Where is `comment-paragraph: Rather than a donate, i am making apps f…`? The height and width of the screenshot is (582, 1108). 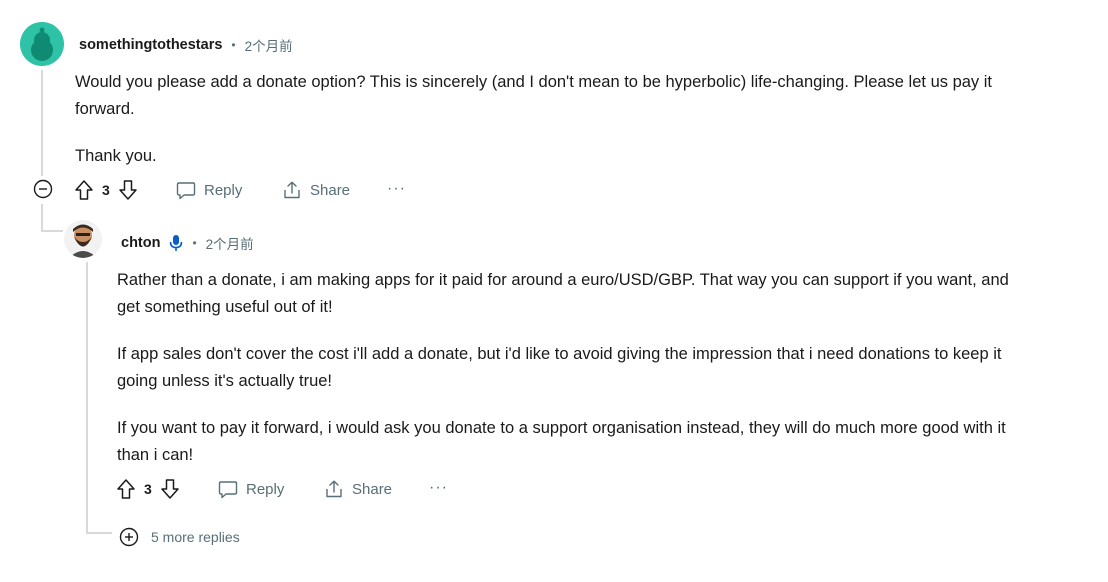 comment-paragraph: Rather than a donate, i am making apps f… is located at coordinates (563, 293).